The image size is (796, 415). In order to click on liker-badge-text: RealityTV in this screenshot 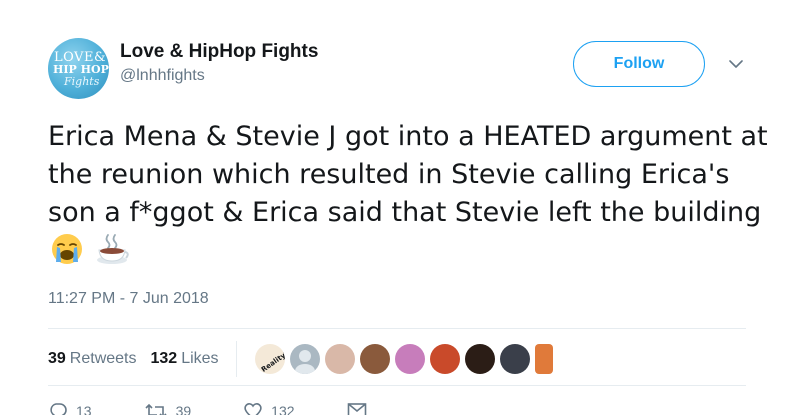, I will do `click(272, 359)`.